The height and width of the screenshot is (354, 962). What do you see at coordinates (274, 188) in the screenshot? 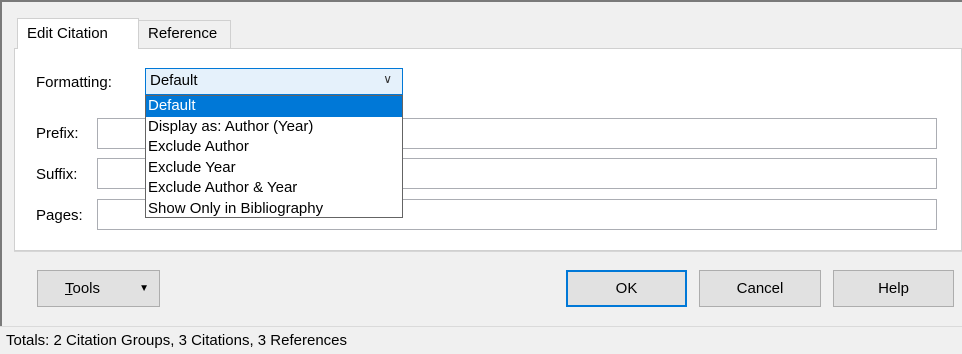
I see `dropdown-option-exclude-author-year: Exclude Author & Year` at bounding box center [274, 188].